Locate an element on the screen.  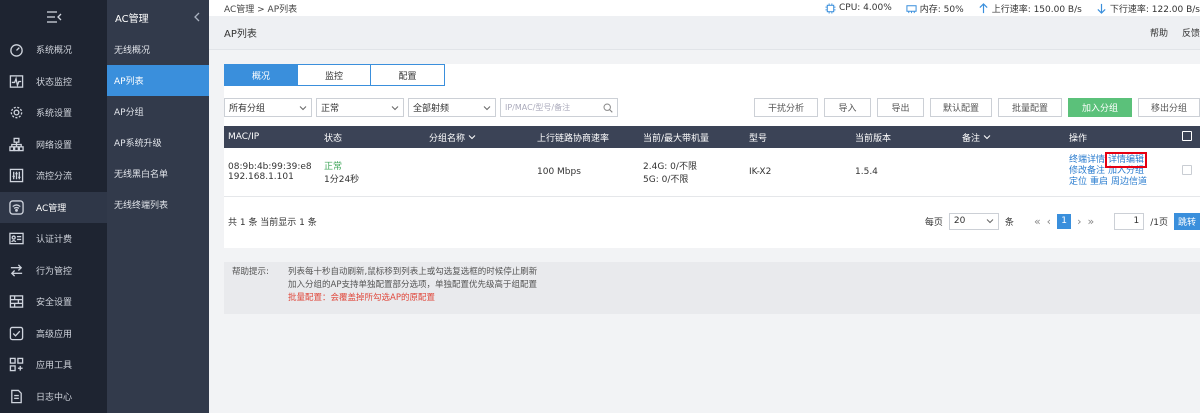
subnav-item-3: AP系统升级 is located at coordinates (158, 142).